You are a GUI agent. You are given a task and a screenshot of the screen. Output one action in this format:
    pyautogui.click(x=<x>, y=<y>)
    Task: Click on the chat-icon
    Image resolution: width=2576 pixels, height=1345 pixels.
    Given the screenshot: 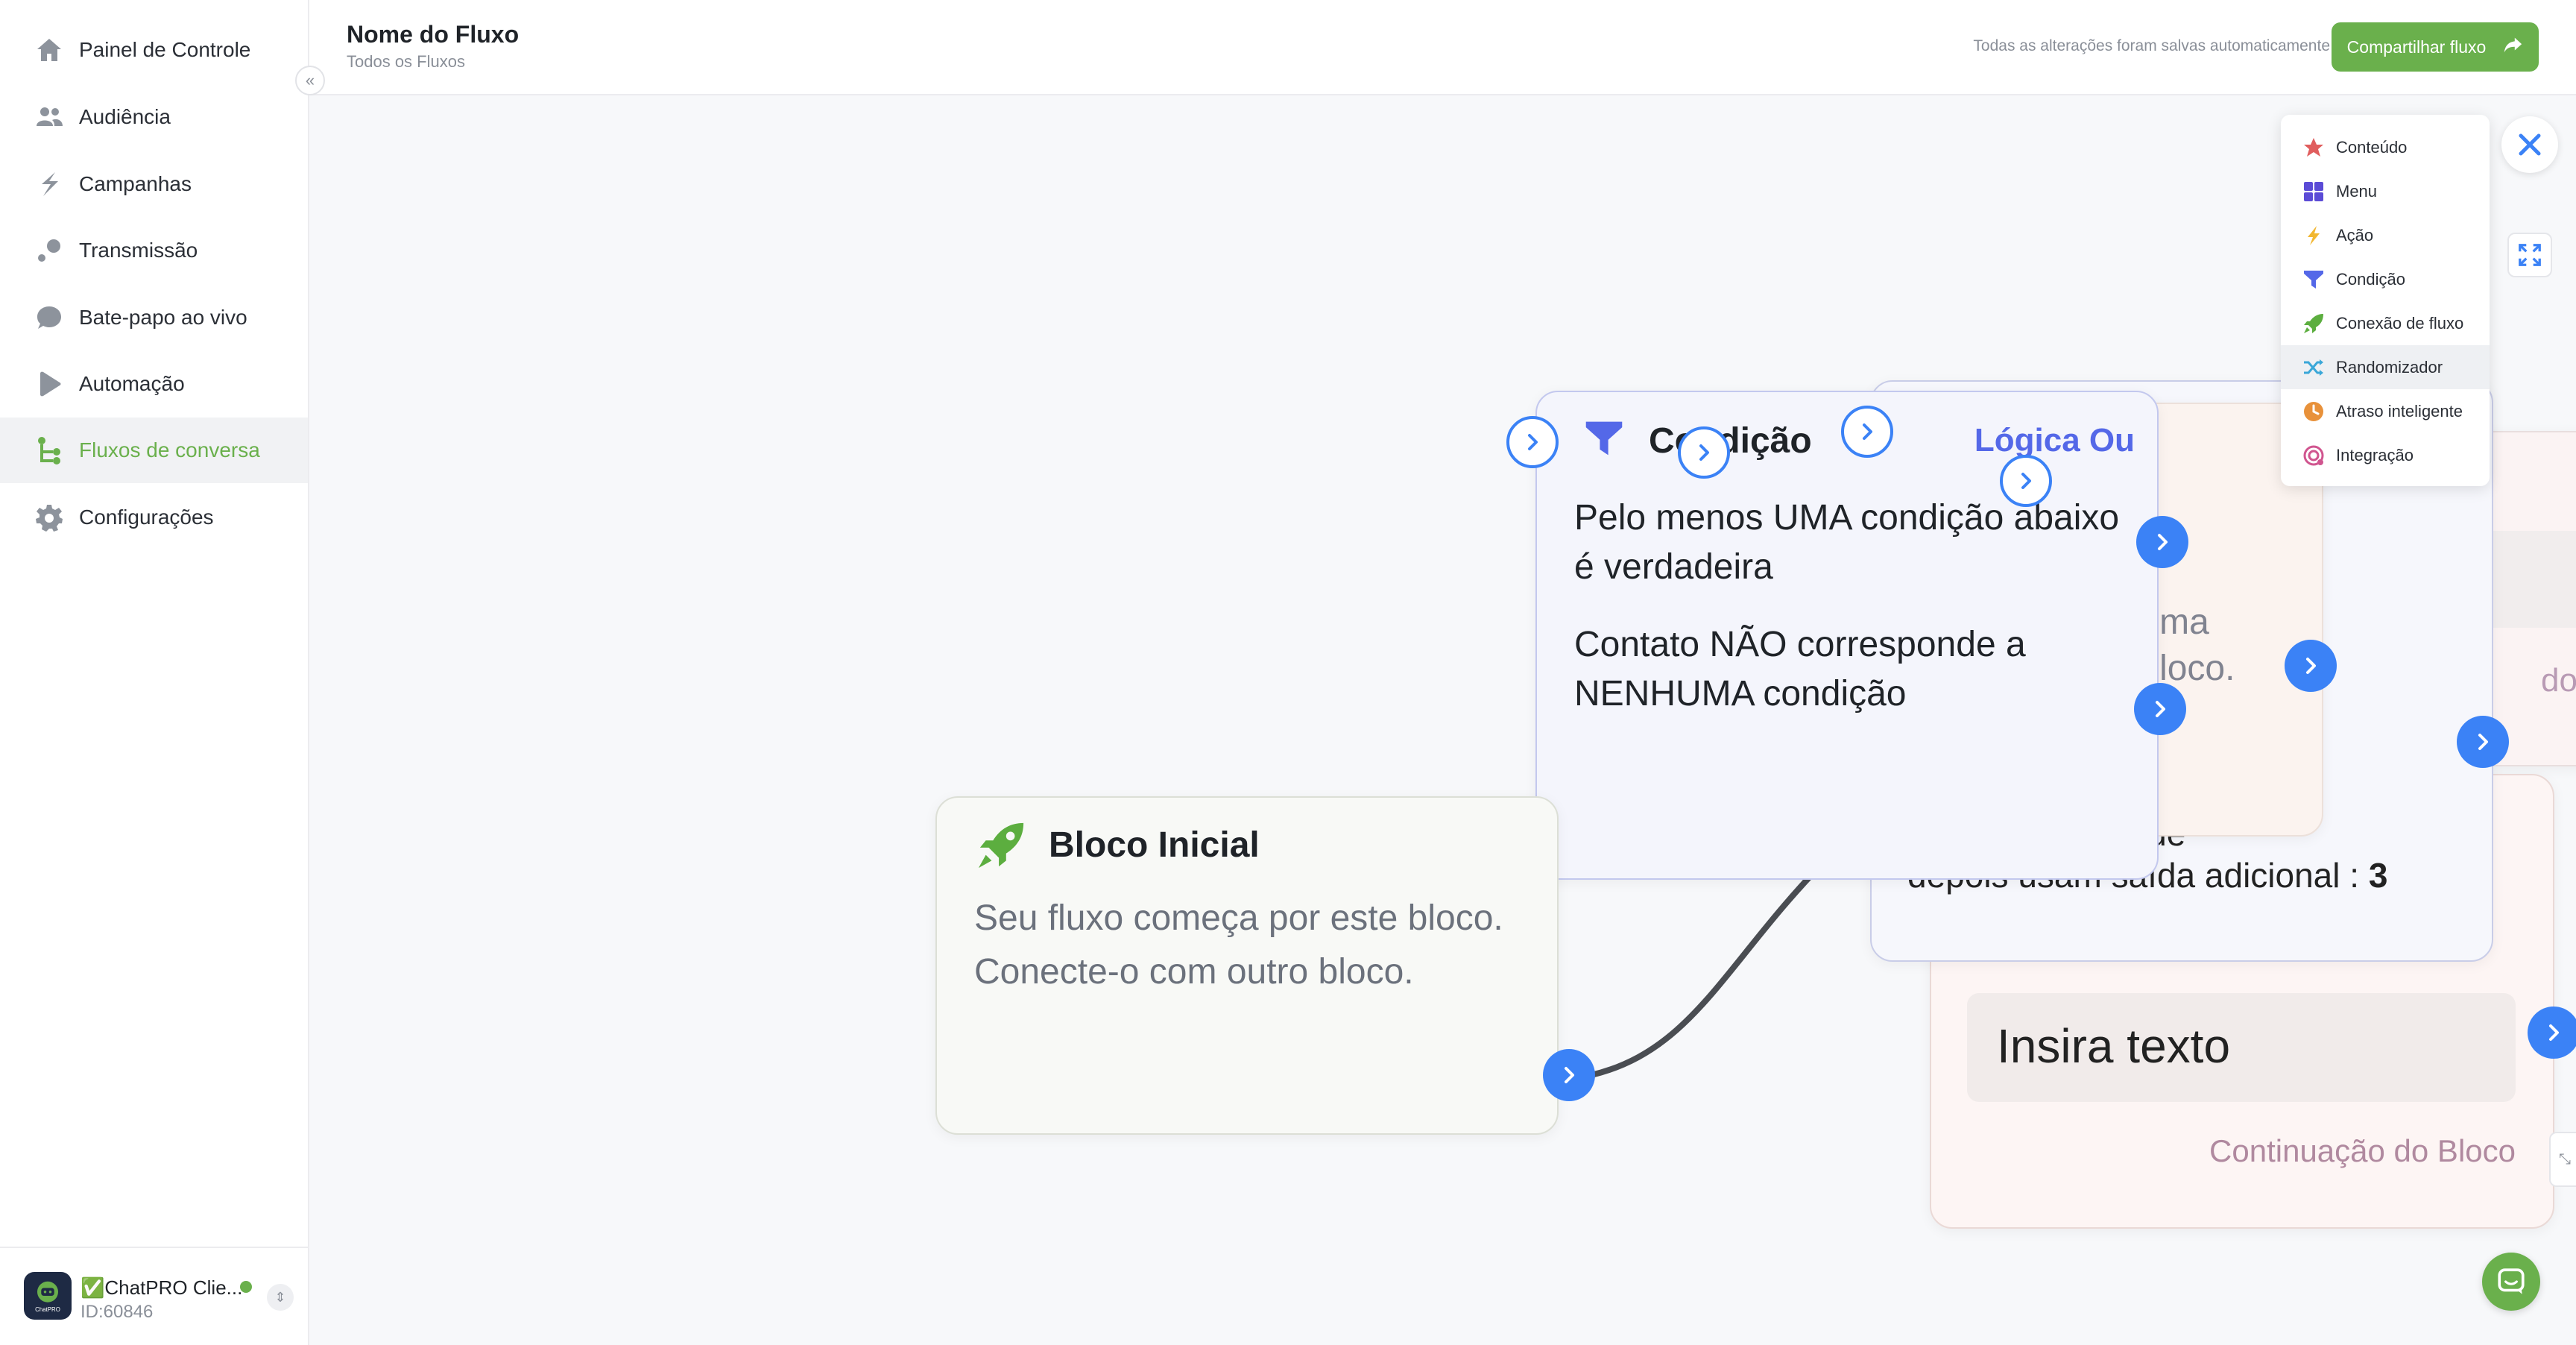 What is the action you would take?
    pyautogui.click(x=2511, y=1281)
    